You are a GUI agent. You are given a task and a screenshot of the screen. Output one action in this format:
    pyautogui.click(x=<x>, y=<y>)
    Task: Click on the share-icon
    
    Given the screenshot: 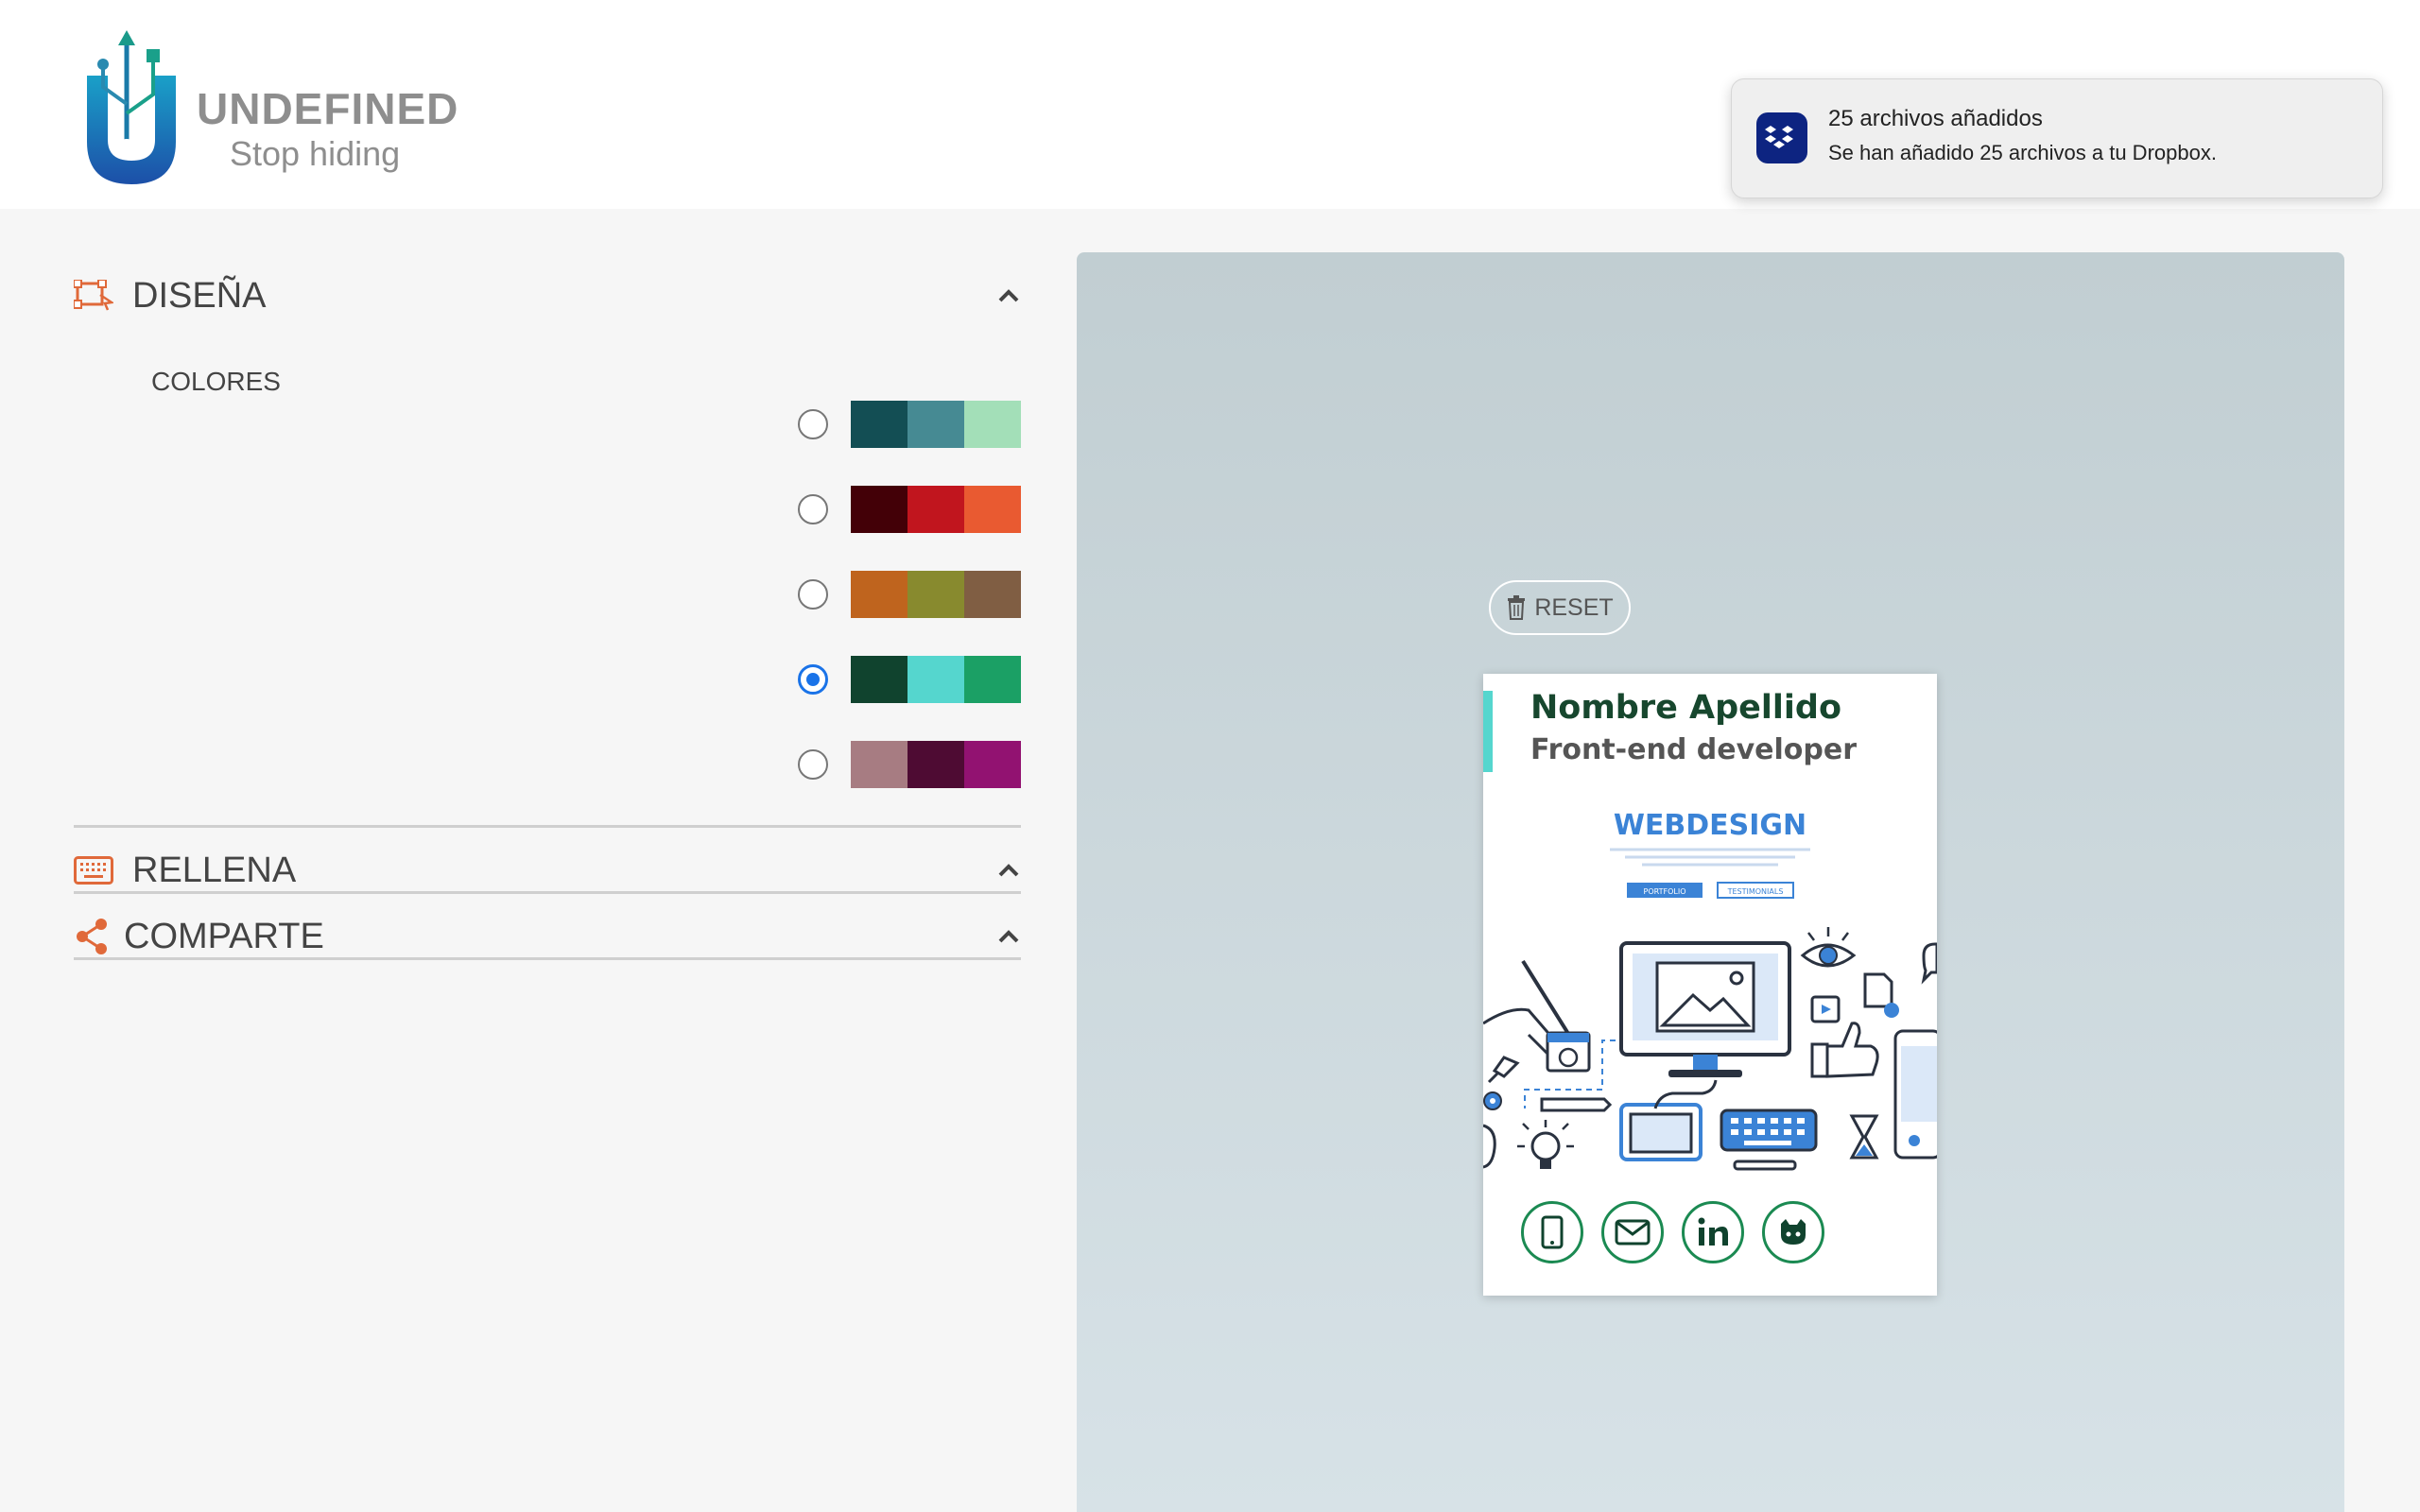 What is the action you would take?
    pyautogui.click(x=92, y=936)
    